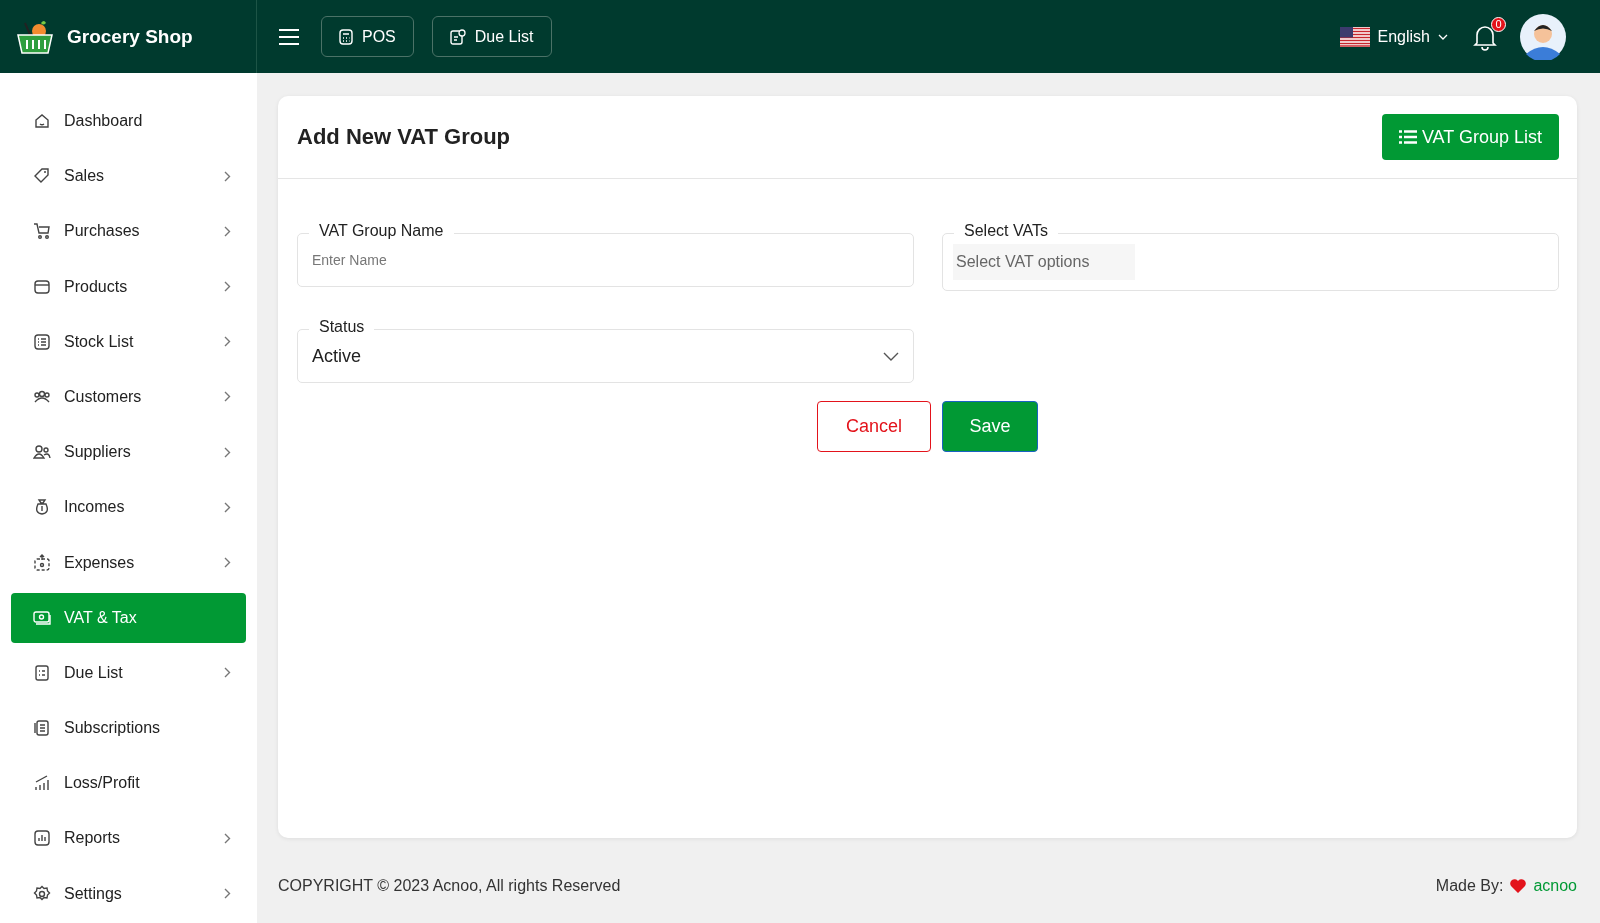 This screenshot has width=1600, height=923. Describe the element at coordinates (128, 728) in the screenshot. I see `sidebar-item: Subscriptions` at that location.